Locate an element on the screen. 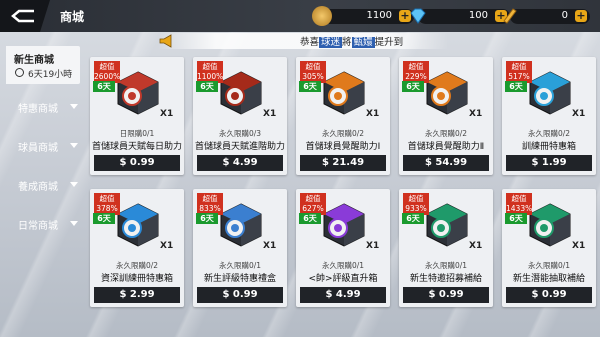 Image resolution: width=600 pixels, height=337 pixels. buy-price-button: $ 2.99 is located at coordinates (137, 295).